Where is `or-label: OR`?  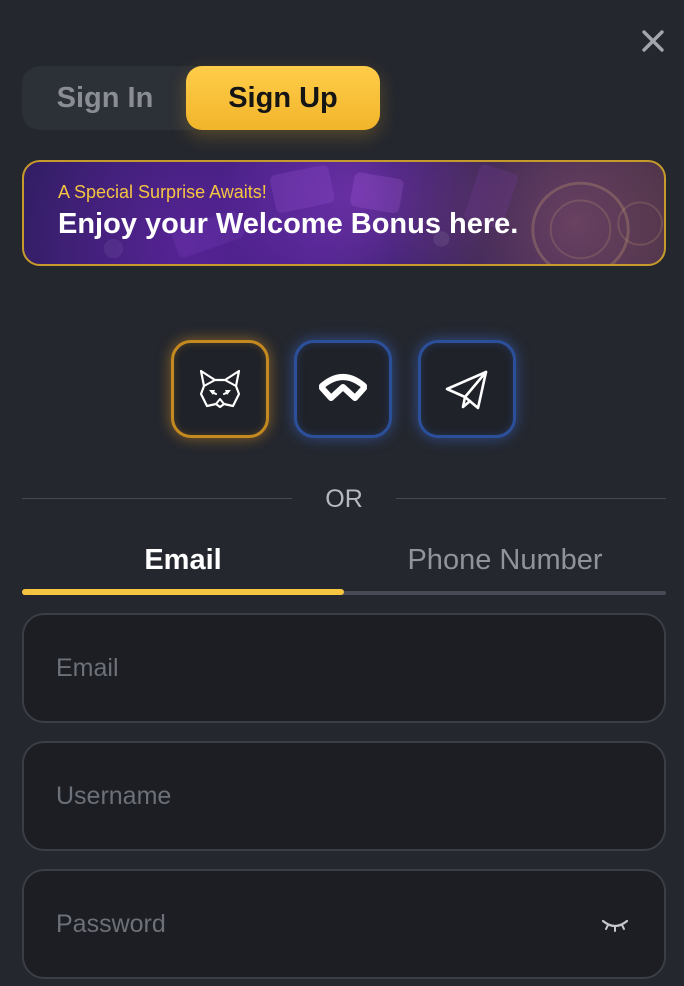 or-label: OR is located at coordinates (344, 499).